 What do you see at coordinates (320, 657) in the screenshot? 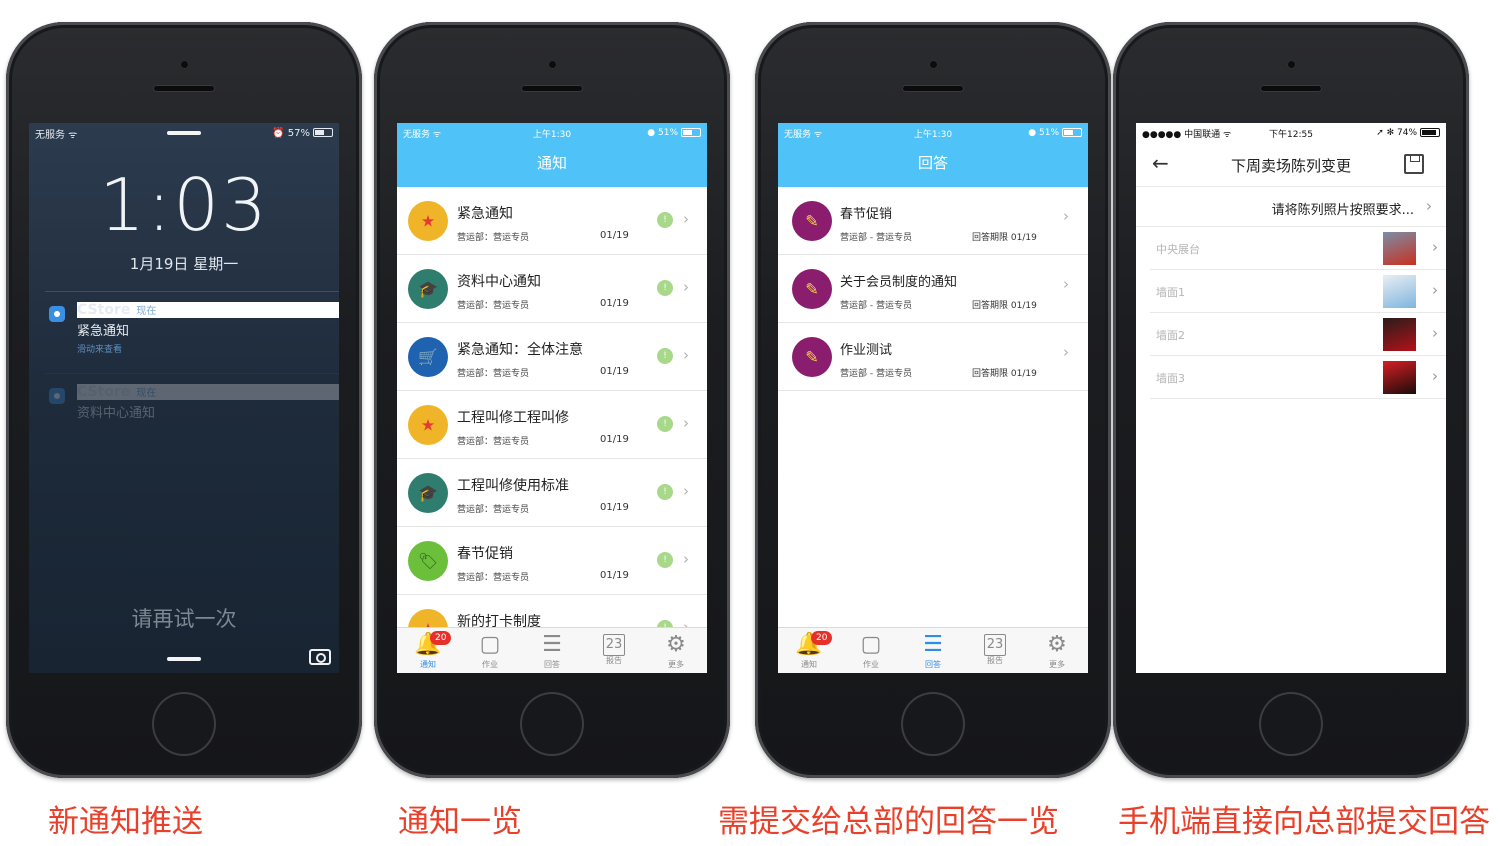
I see `camera-icon` at bounding box center [320, 657].